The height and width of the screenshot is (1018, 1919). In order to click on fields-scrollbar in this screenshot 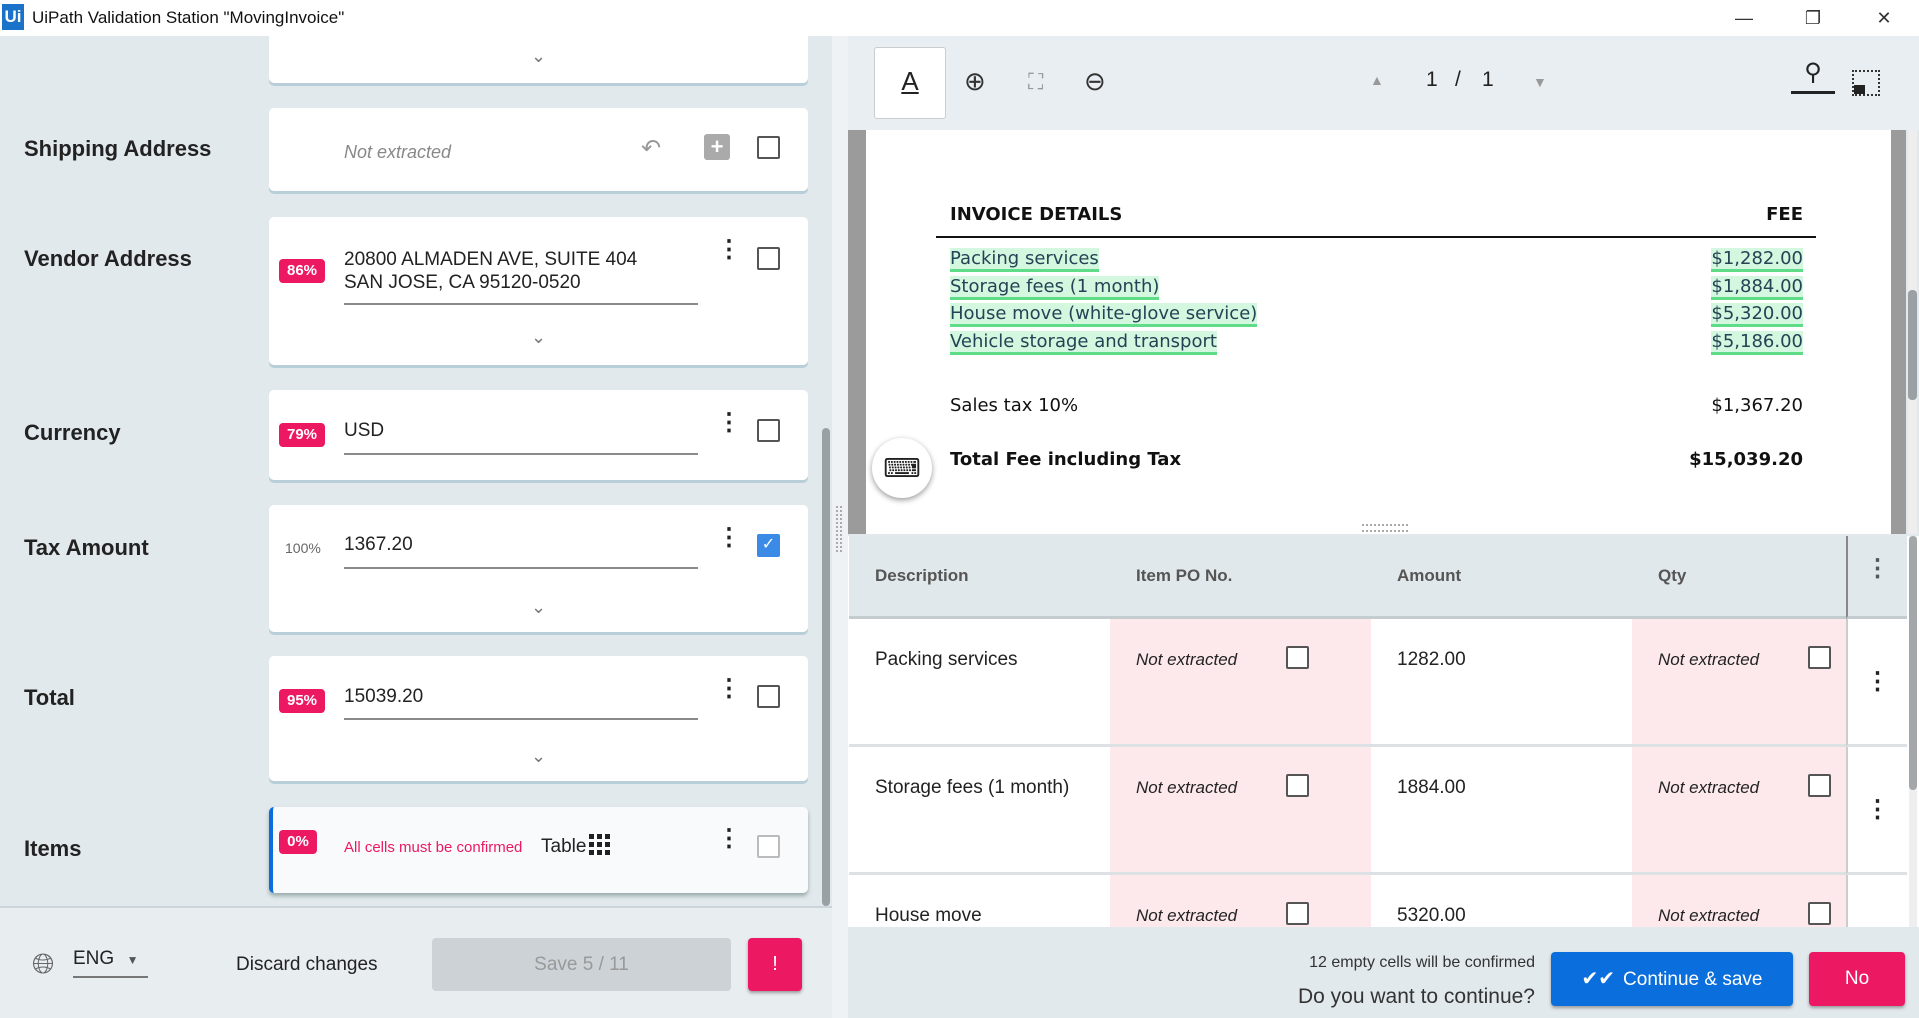, I will do `click(826, 667)`.